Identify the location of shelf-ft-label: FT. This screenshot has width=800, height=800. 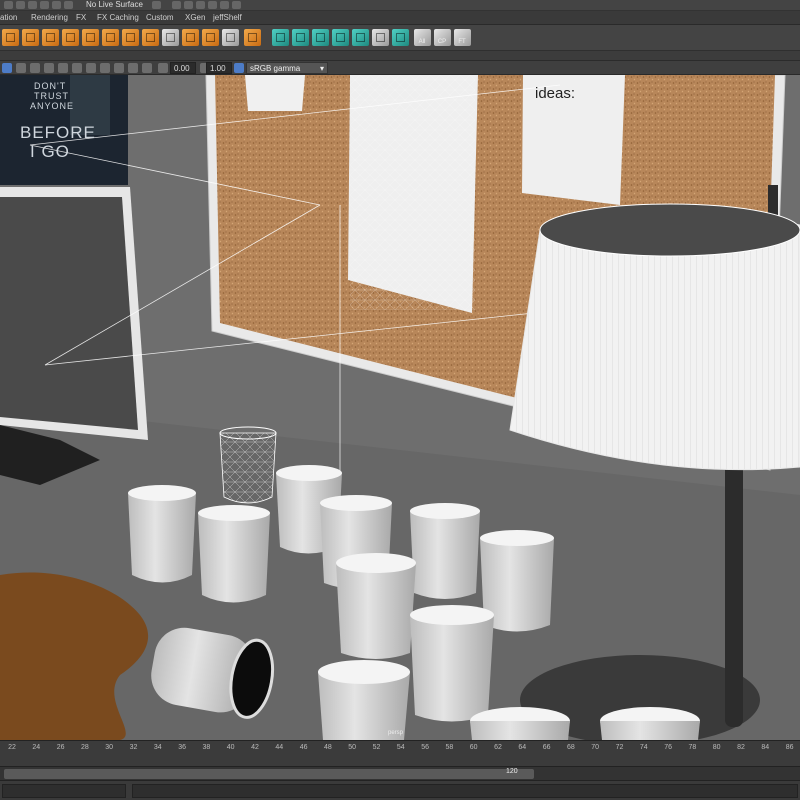
(462, 42).